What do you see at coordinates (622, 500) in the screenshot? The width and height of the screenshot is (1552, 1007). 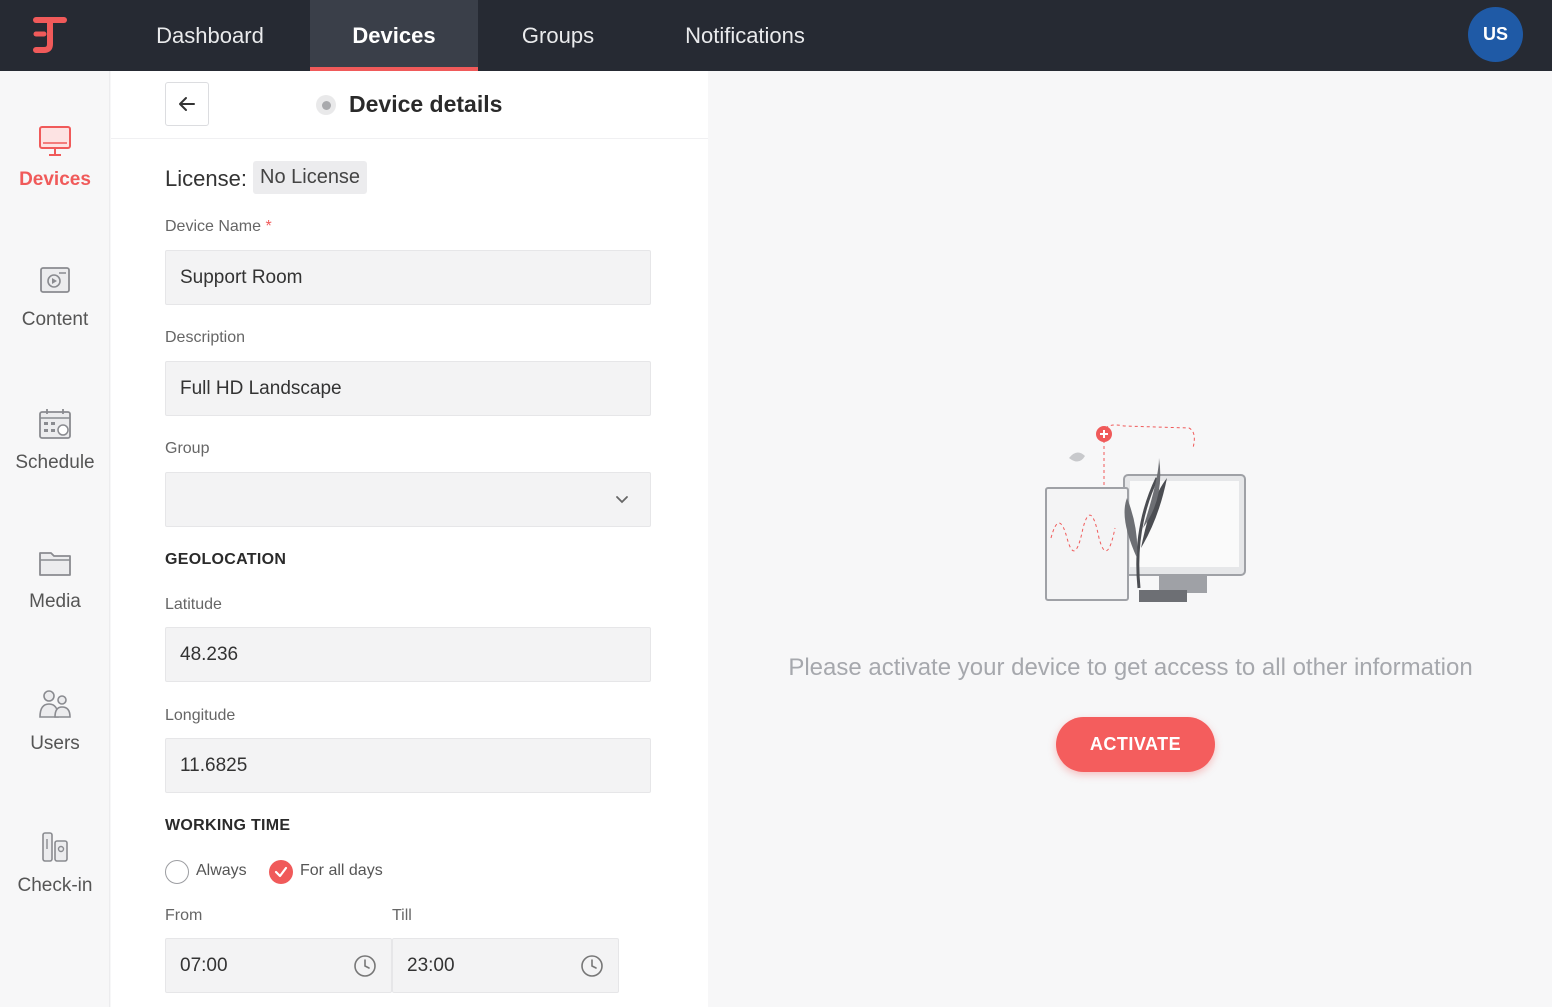 I see `chevron-down-icon` at bounding box center [622, 500].